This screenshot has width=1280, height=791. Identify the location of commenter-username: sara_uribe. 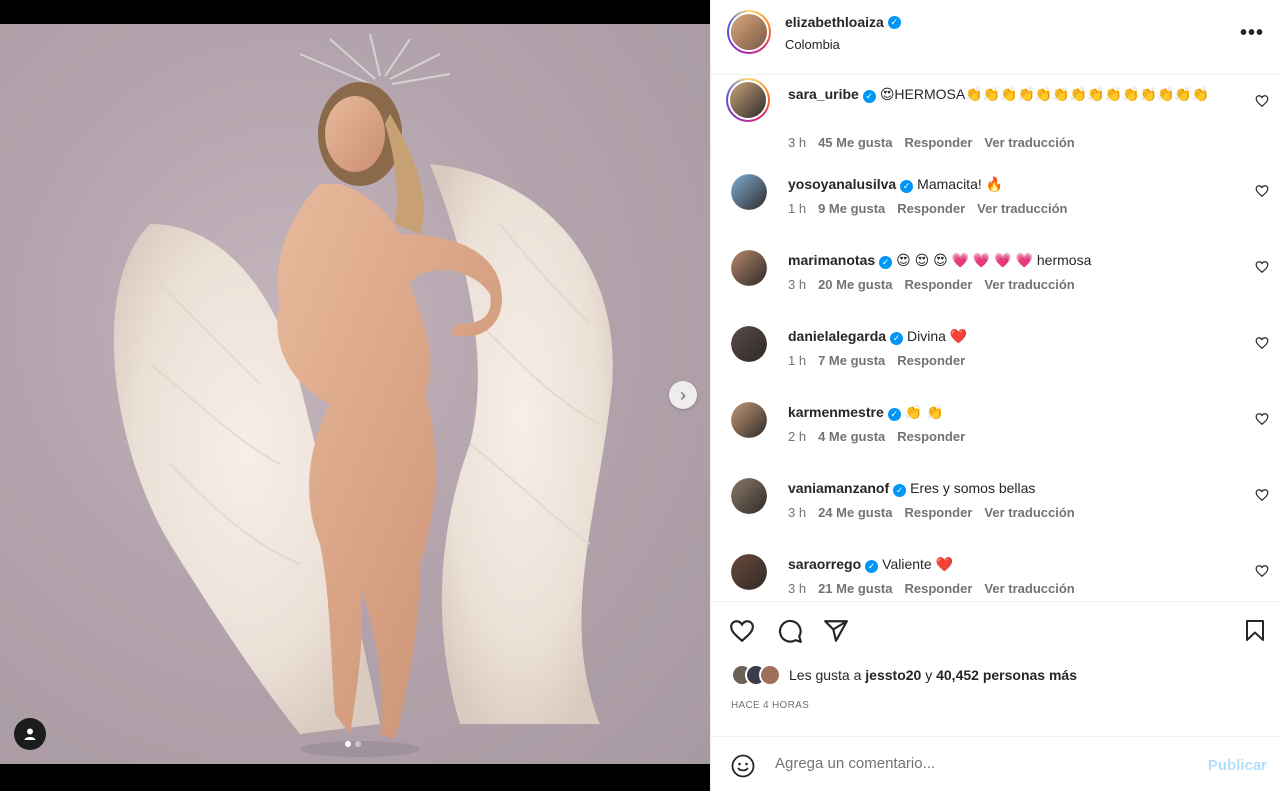
(823, 94).